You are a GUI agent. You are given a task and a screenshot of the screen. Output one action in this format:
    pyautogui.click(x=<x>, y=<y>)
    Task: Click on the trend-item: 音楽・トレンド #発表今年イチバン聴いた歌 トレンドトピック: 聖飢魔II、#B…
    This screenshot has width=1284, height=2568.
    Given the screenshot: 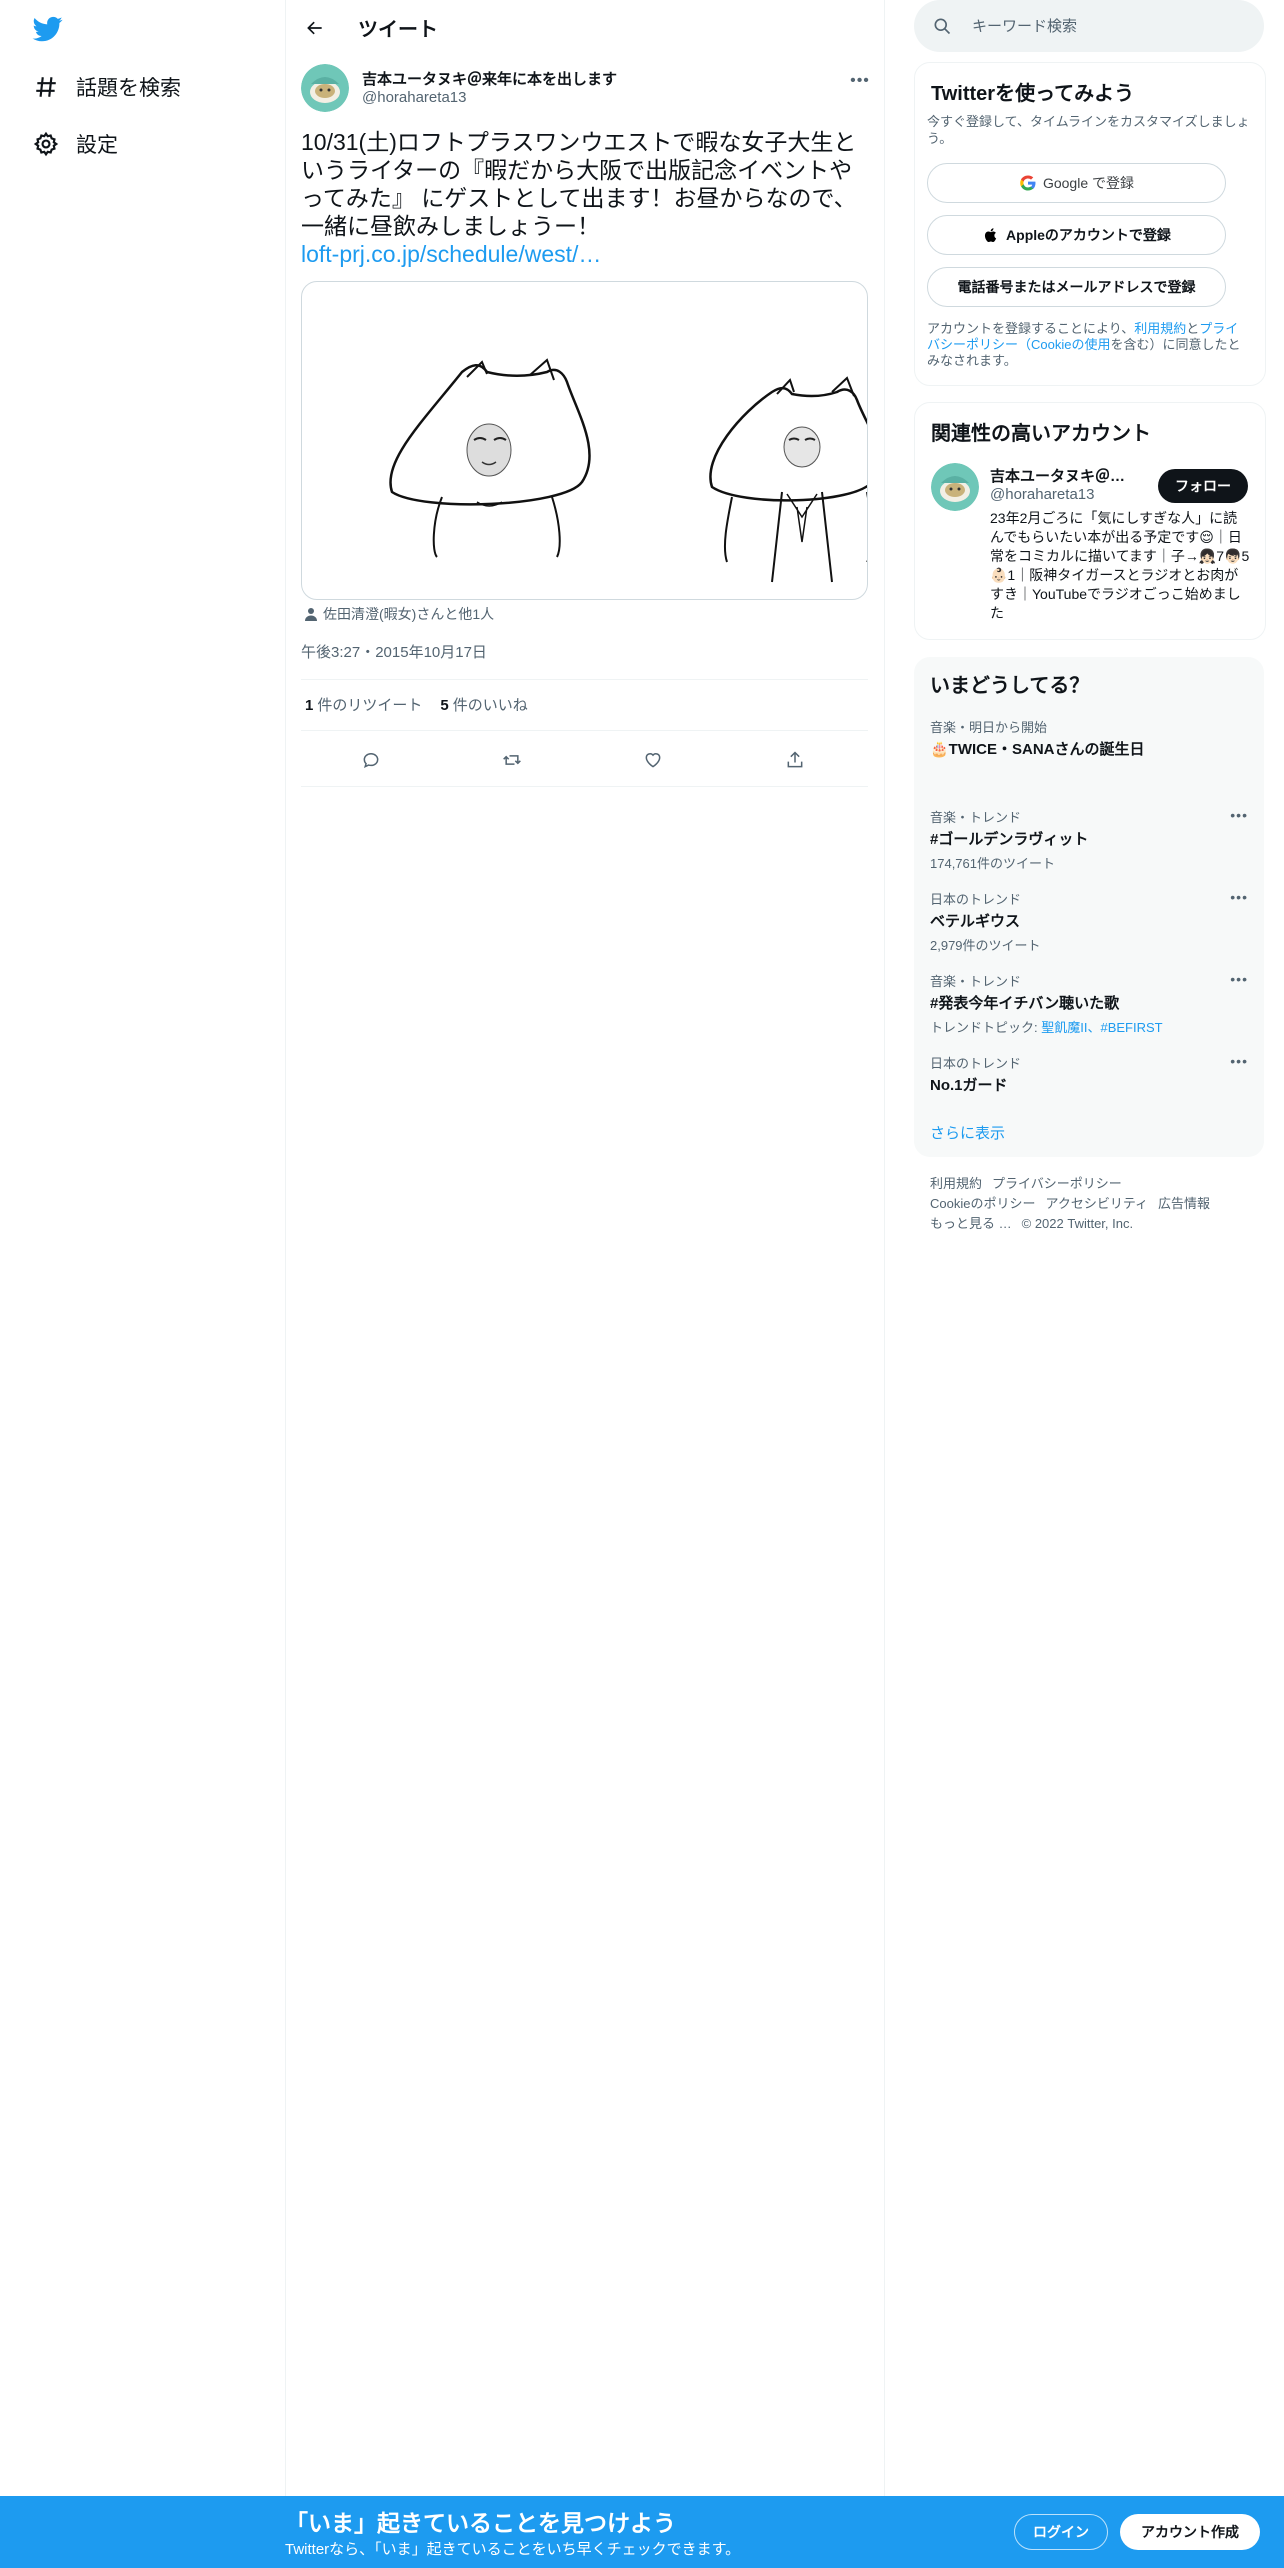 What is the action you would take?
    pyautogui.click(x=1089, y=1003)
    